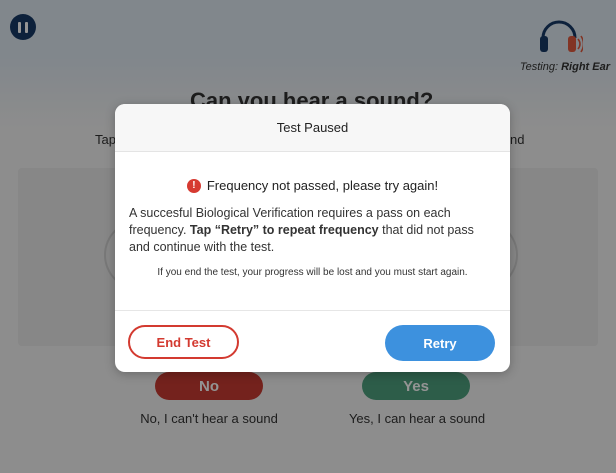  I want to click on explanation-bold: Tap “Retry” to repeat frequency, so click(284, 230).